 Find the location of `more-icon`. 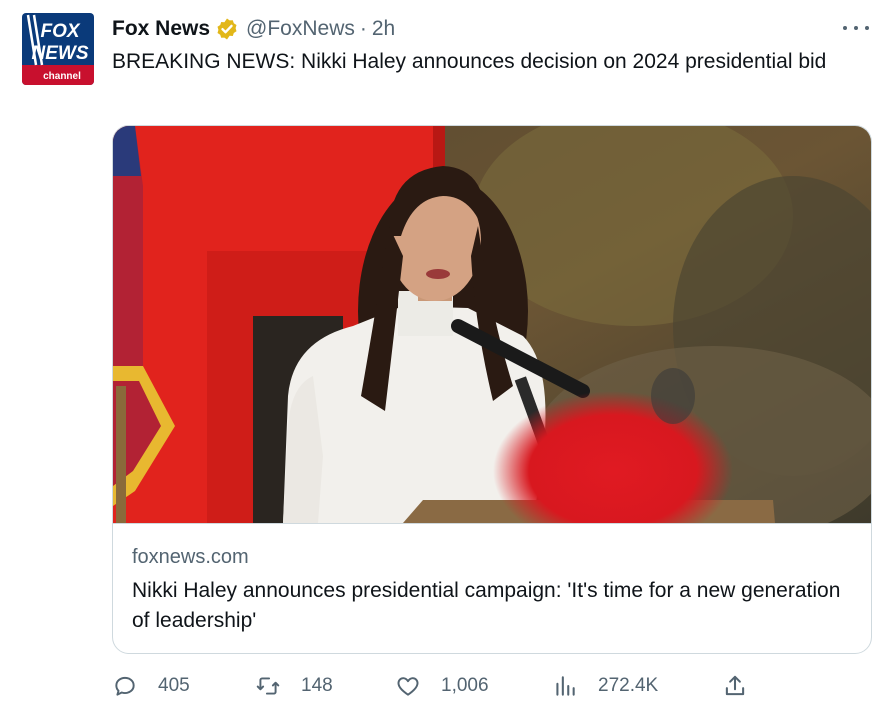

more-icon is located at coordinates (856, 28).